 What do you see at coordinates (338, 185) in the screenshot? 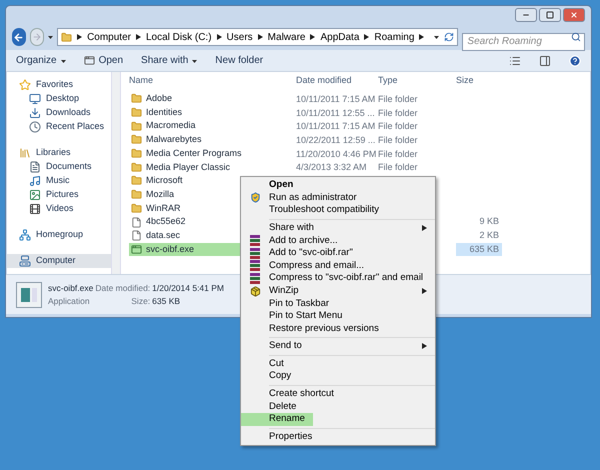
I see `menu-item: Open` at bounding box center [338, 185].